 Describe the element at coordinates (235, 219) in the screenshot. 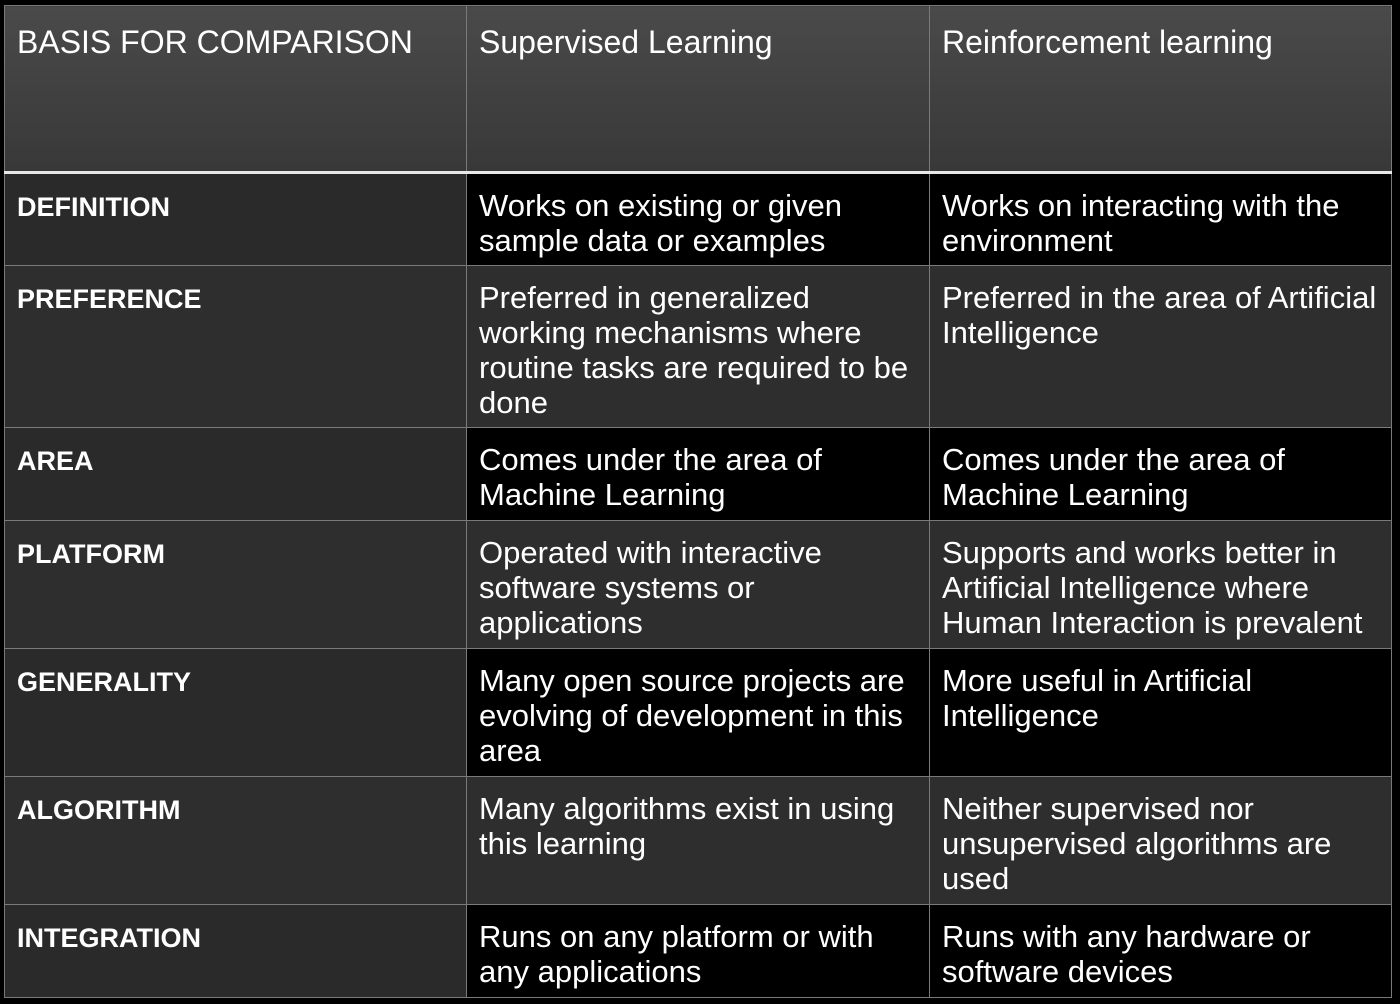

I see `row-label: DEFINITION` at that location.